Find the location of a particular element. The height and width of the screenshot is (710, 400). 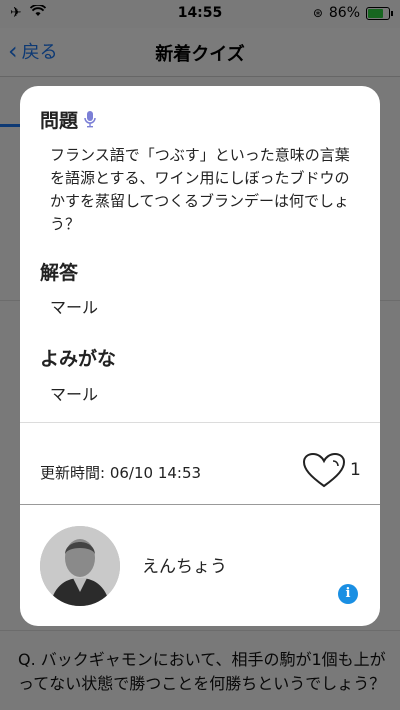

avatar is located at coordinates (80, 566).